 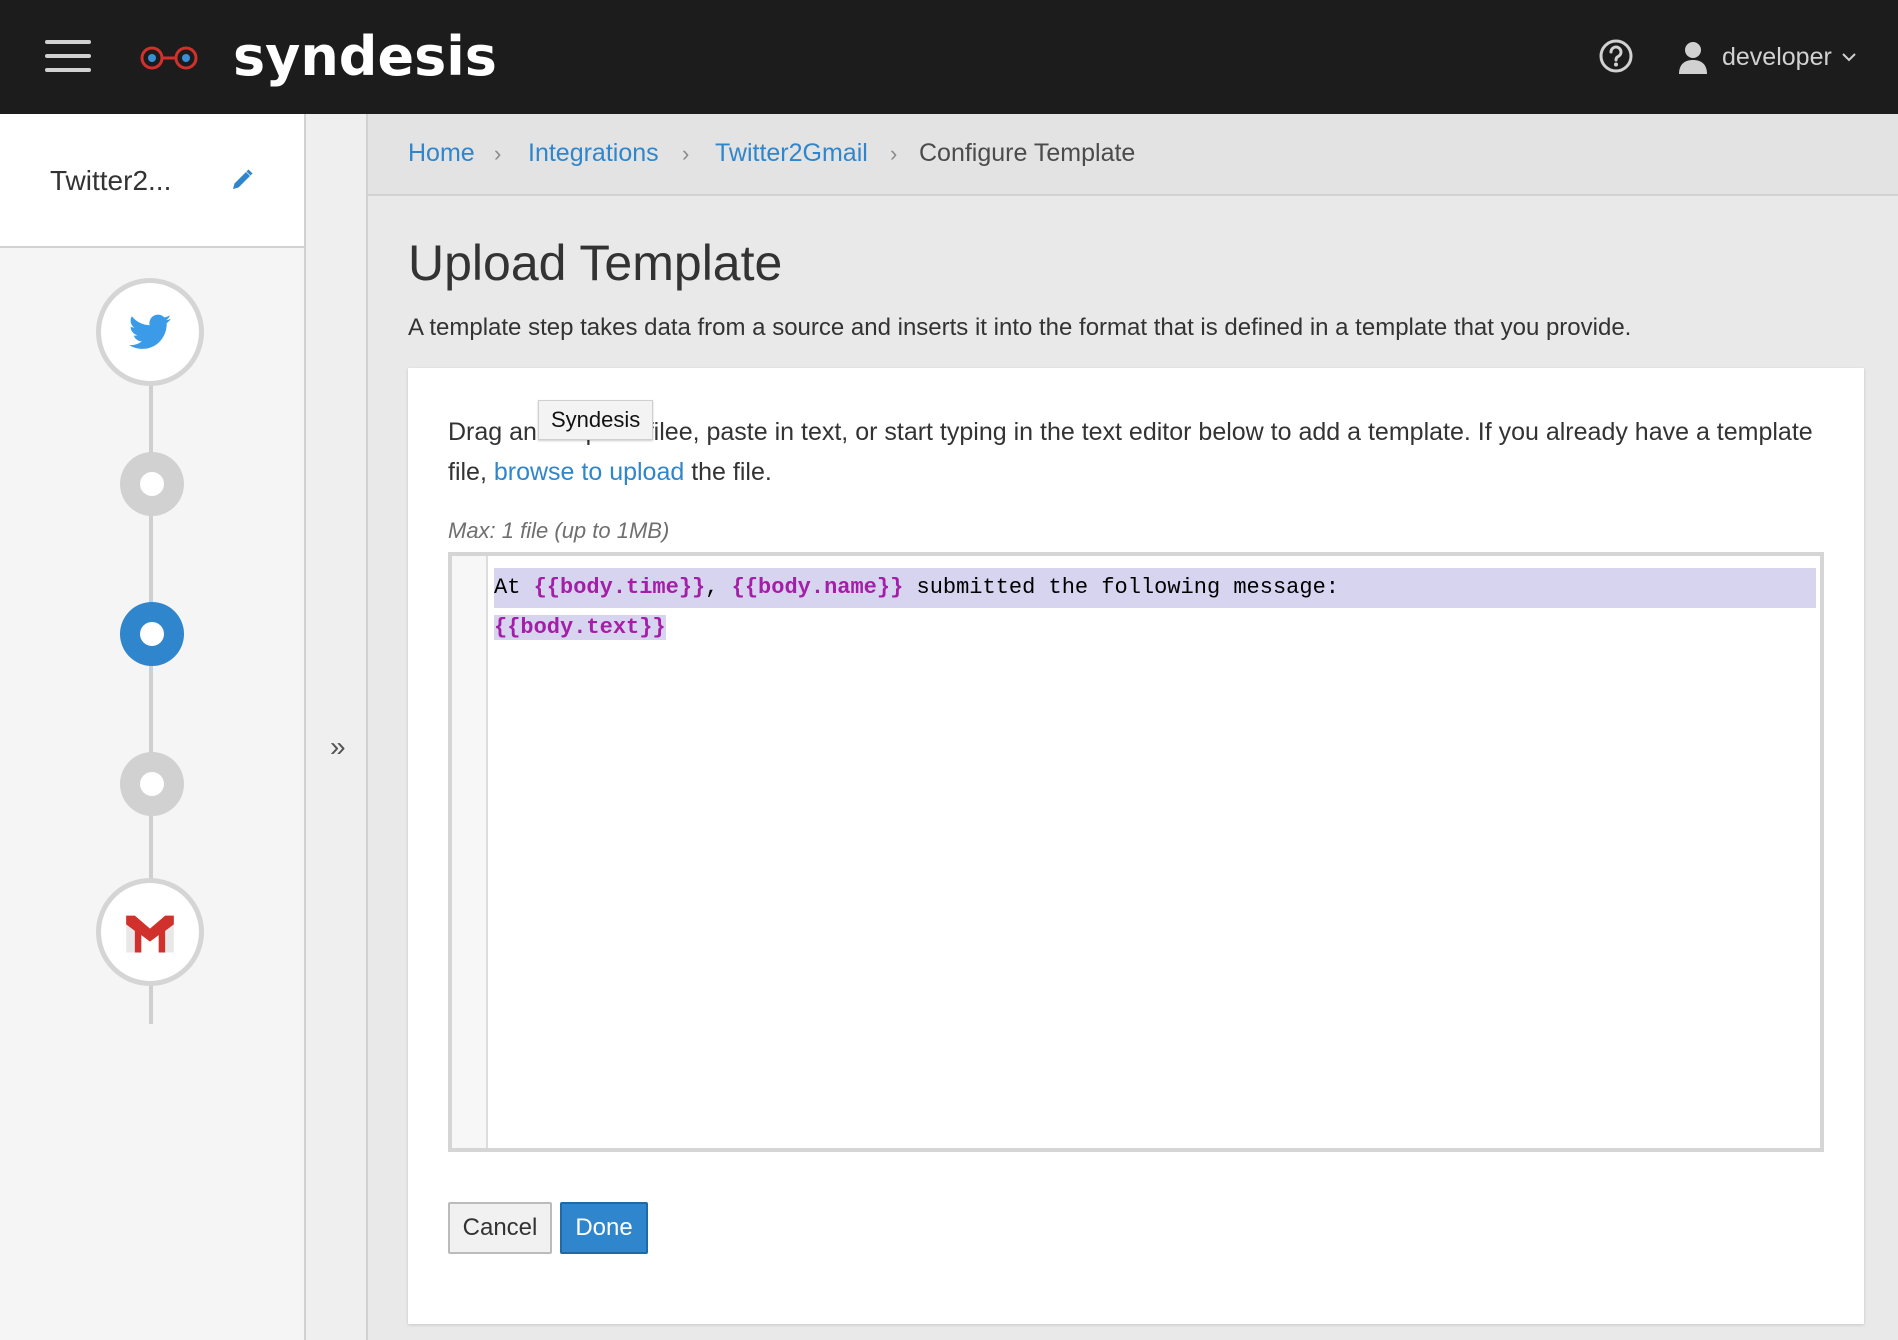 What do you see at coordinates (169, 58) in the screenshot?
I see `syndesis-logo-icon` at bounding box center [169, 58].